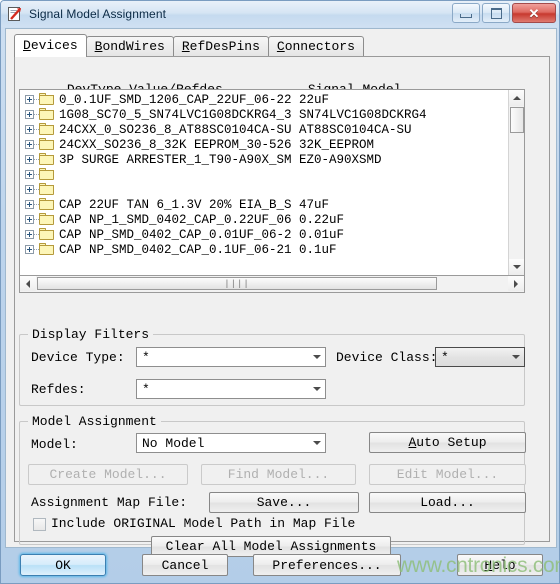  Describe the element at coordinates (91, 334) in the screenshot. I see `display-filters-title: Display Filters` at that location.